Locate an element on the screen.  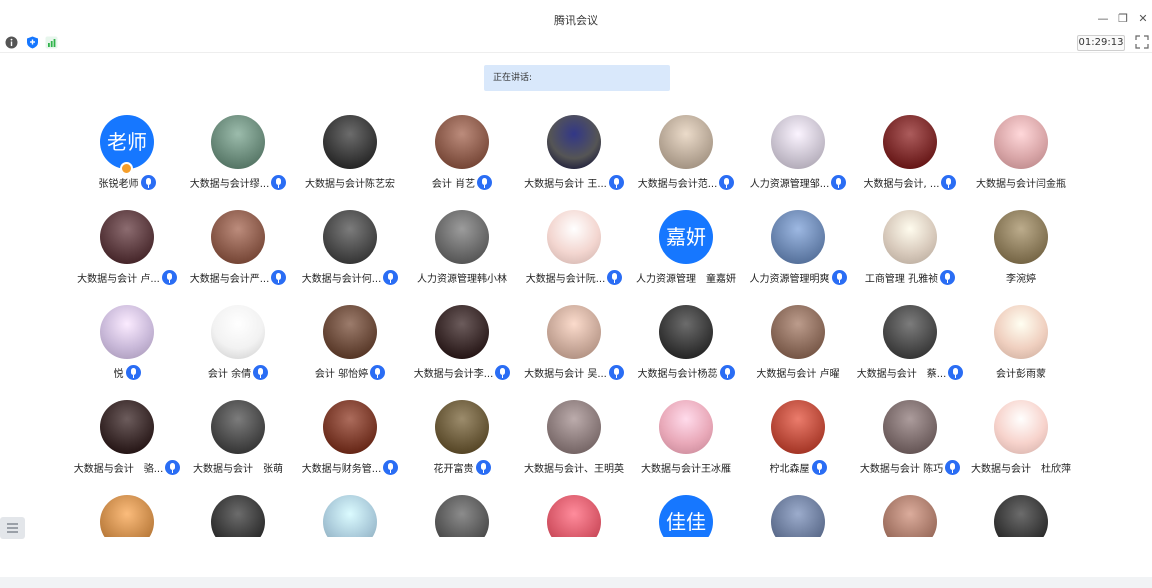
participant-tile: 工商管理 孔雅祯 is located at coordinates (910, 255).